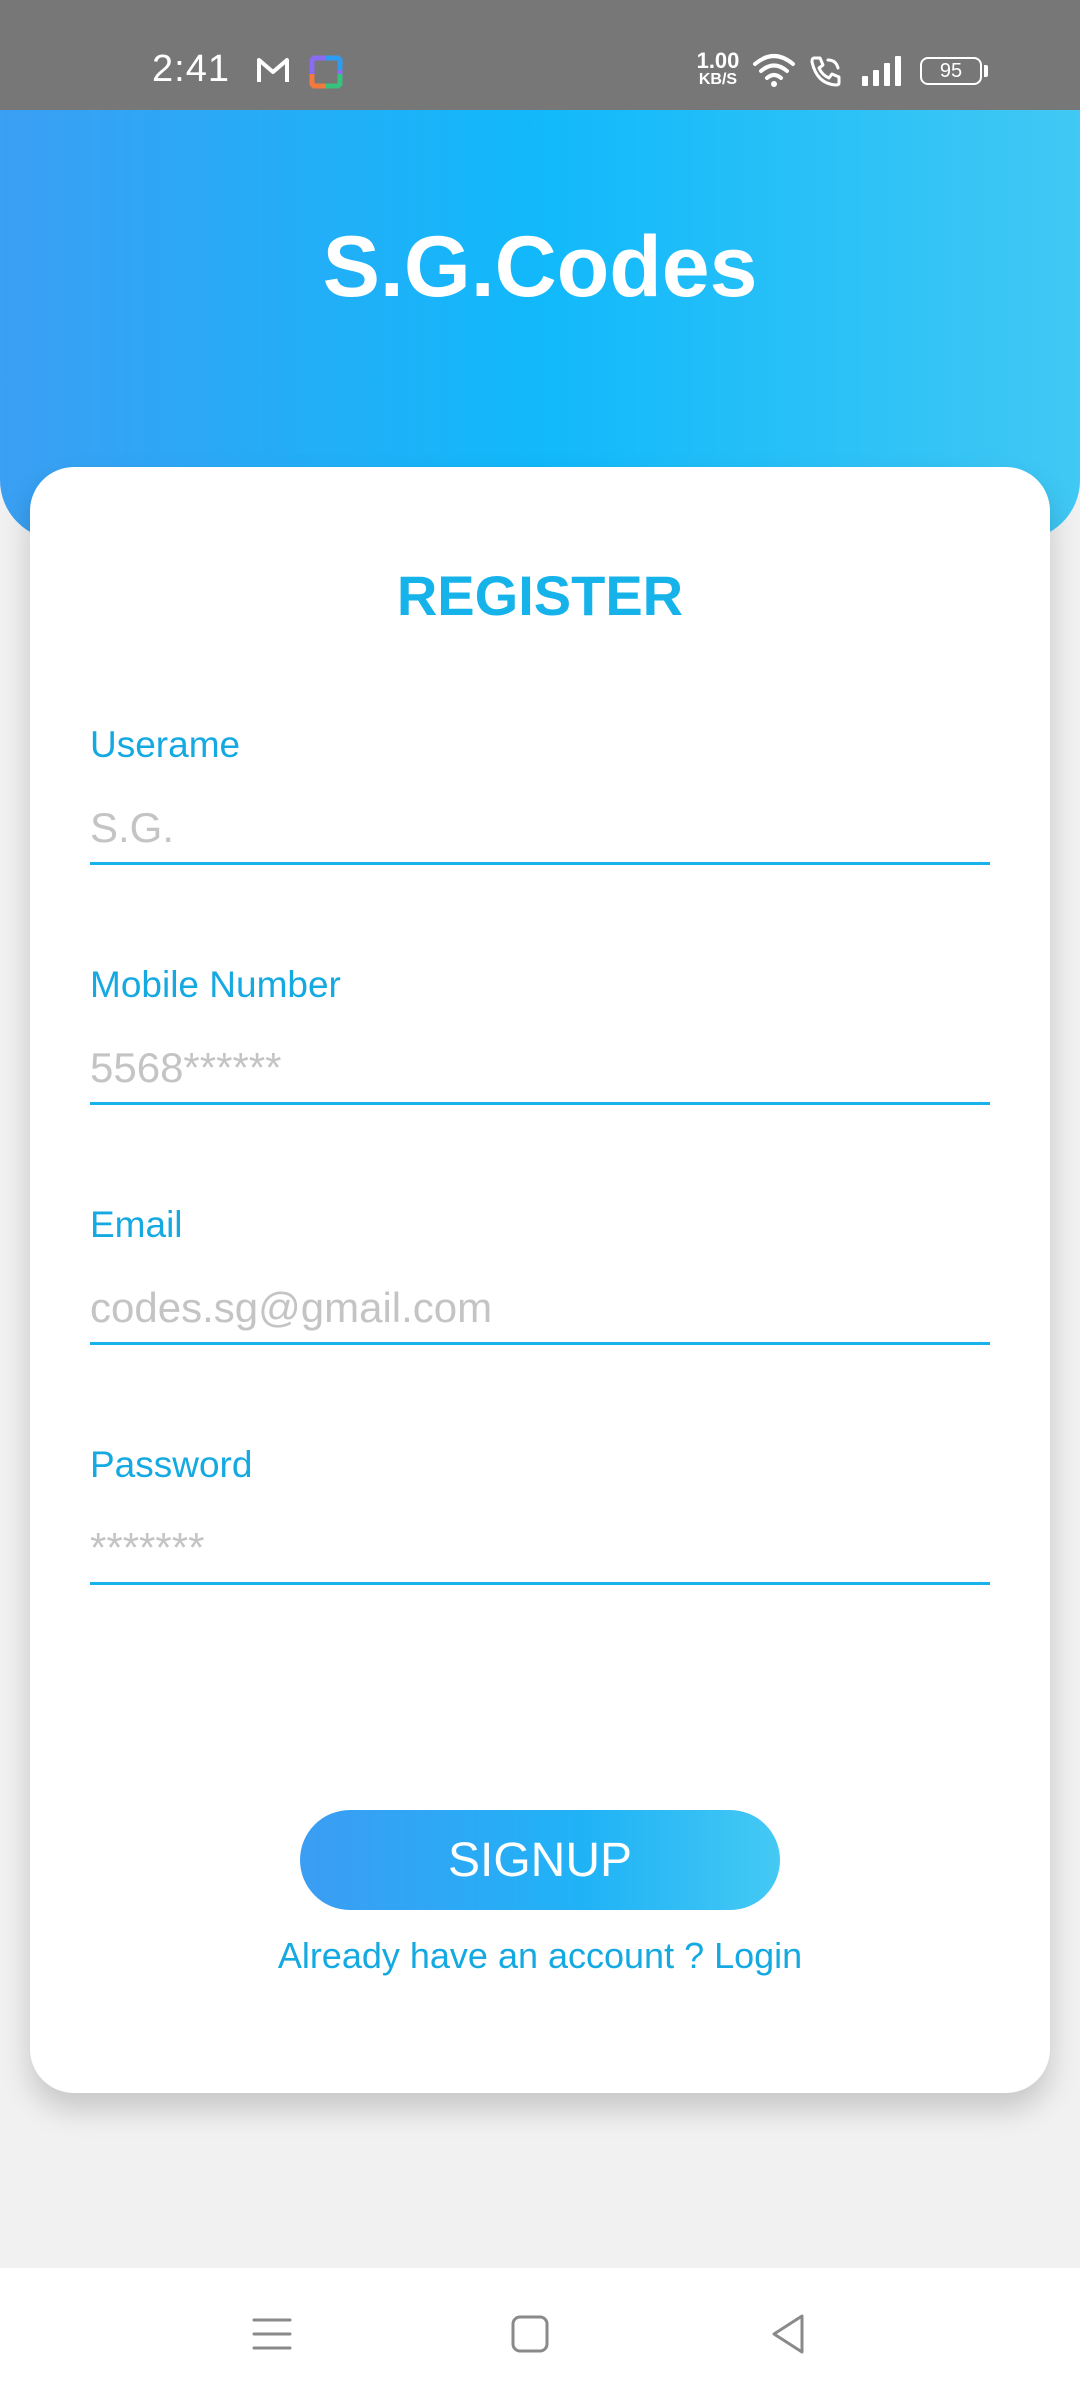 The image size is (1080, 2400). What do you see at coordinates (540, 829) in the screenshot?
I see `username-input` at bounding box center [540, 829].